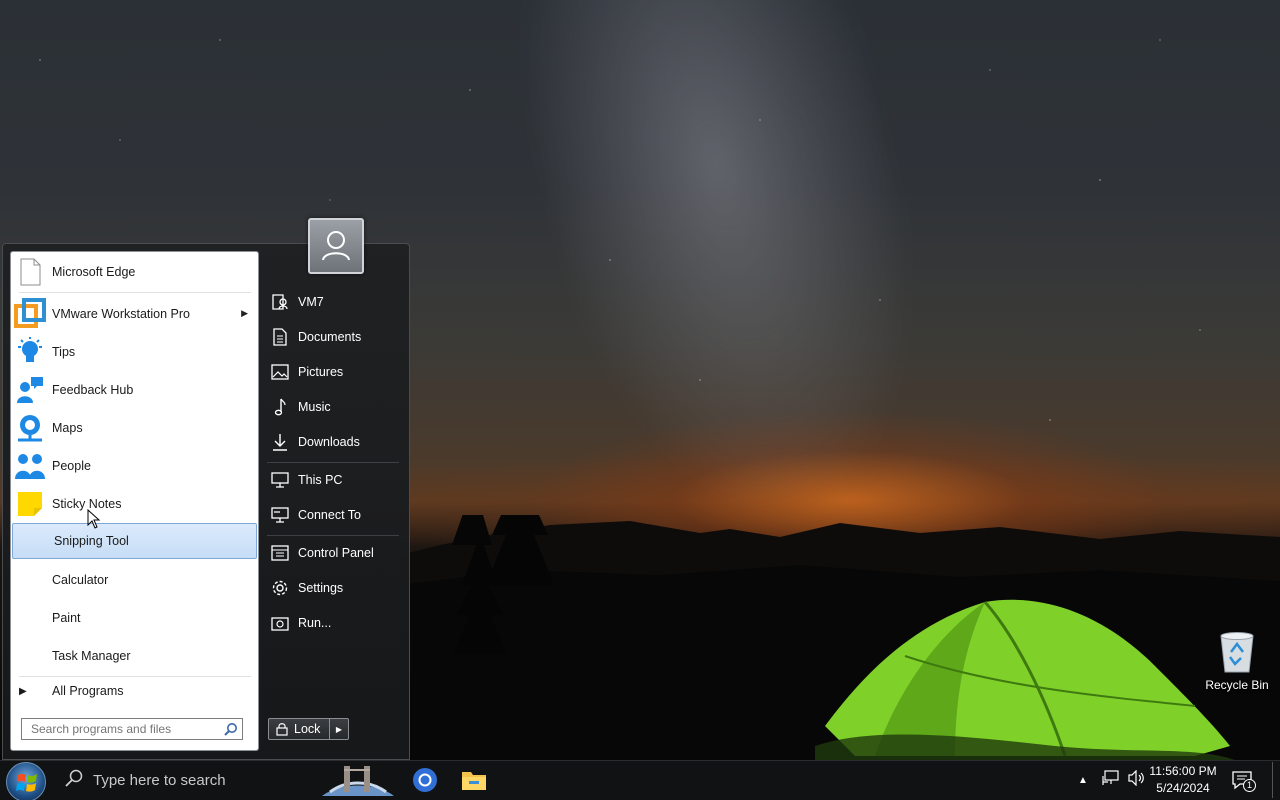 Image resolution: width=1280 pixels, height=800 pixels. What do you see at coordinates (134, 428) in the screenshot?
I see `program-maps: Maps` at bounding box center [134, 428].